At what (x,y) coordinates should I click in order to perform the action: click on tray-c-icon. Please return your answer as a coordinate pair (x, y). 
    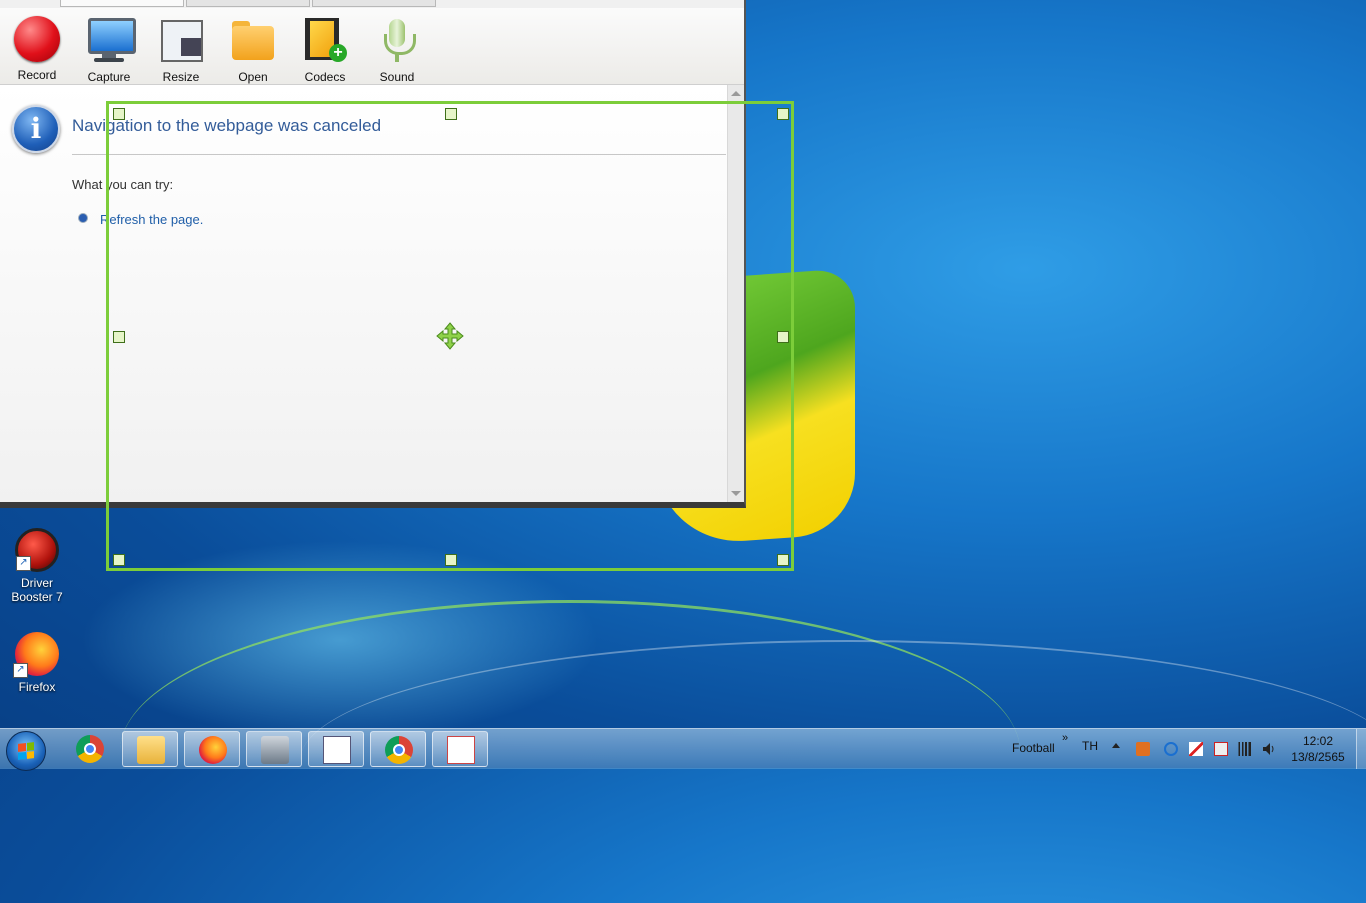
    Looking at the image, I should click on (1171, 749).